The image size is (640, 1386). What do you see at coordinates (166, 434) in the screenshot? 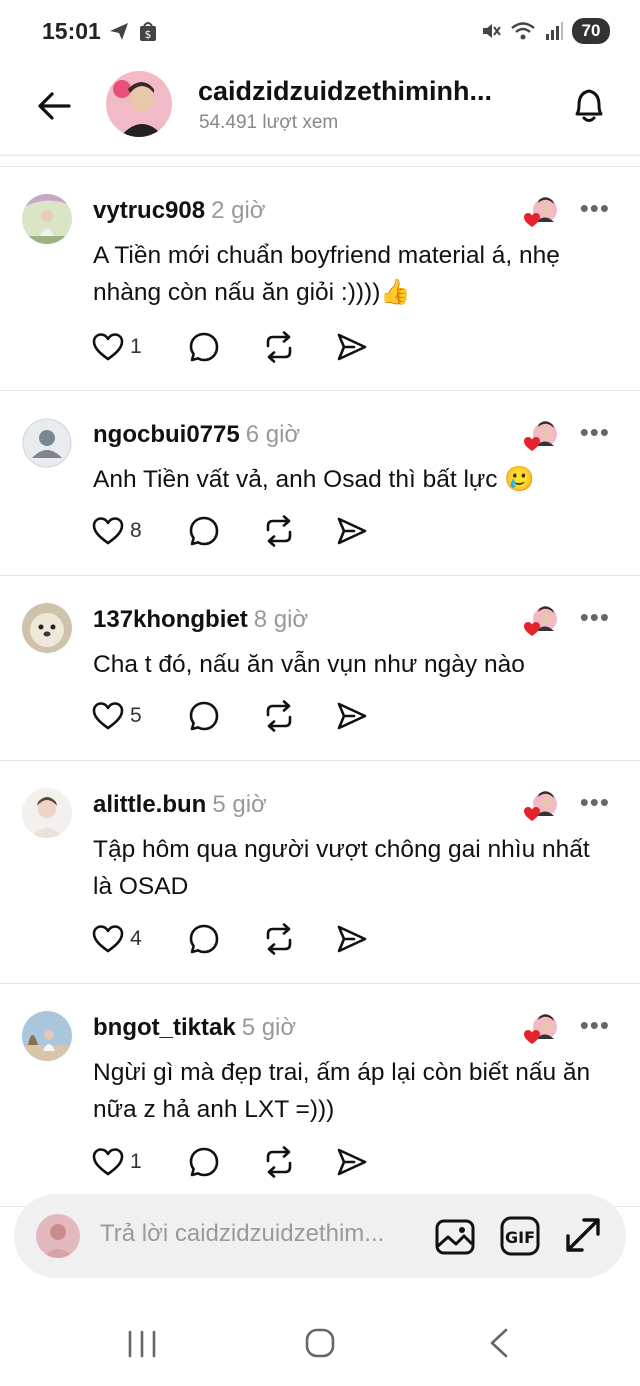
I see `comment-username: ngocbui0775` at bounding box center [166, 434].